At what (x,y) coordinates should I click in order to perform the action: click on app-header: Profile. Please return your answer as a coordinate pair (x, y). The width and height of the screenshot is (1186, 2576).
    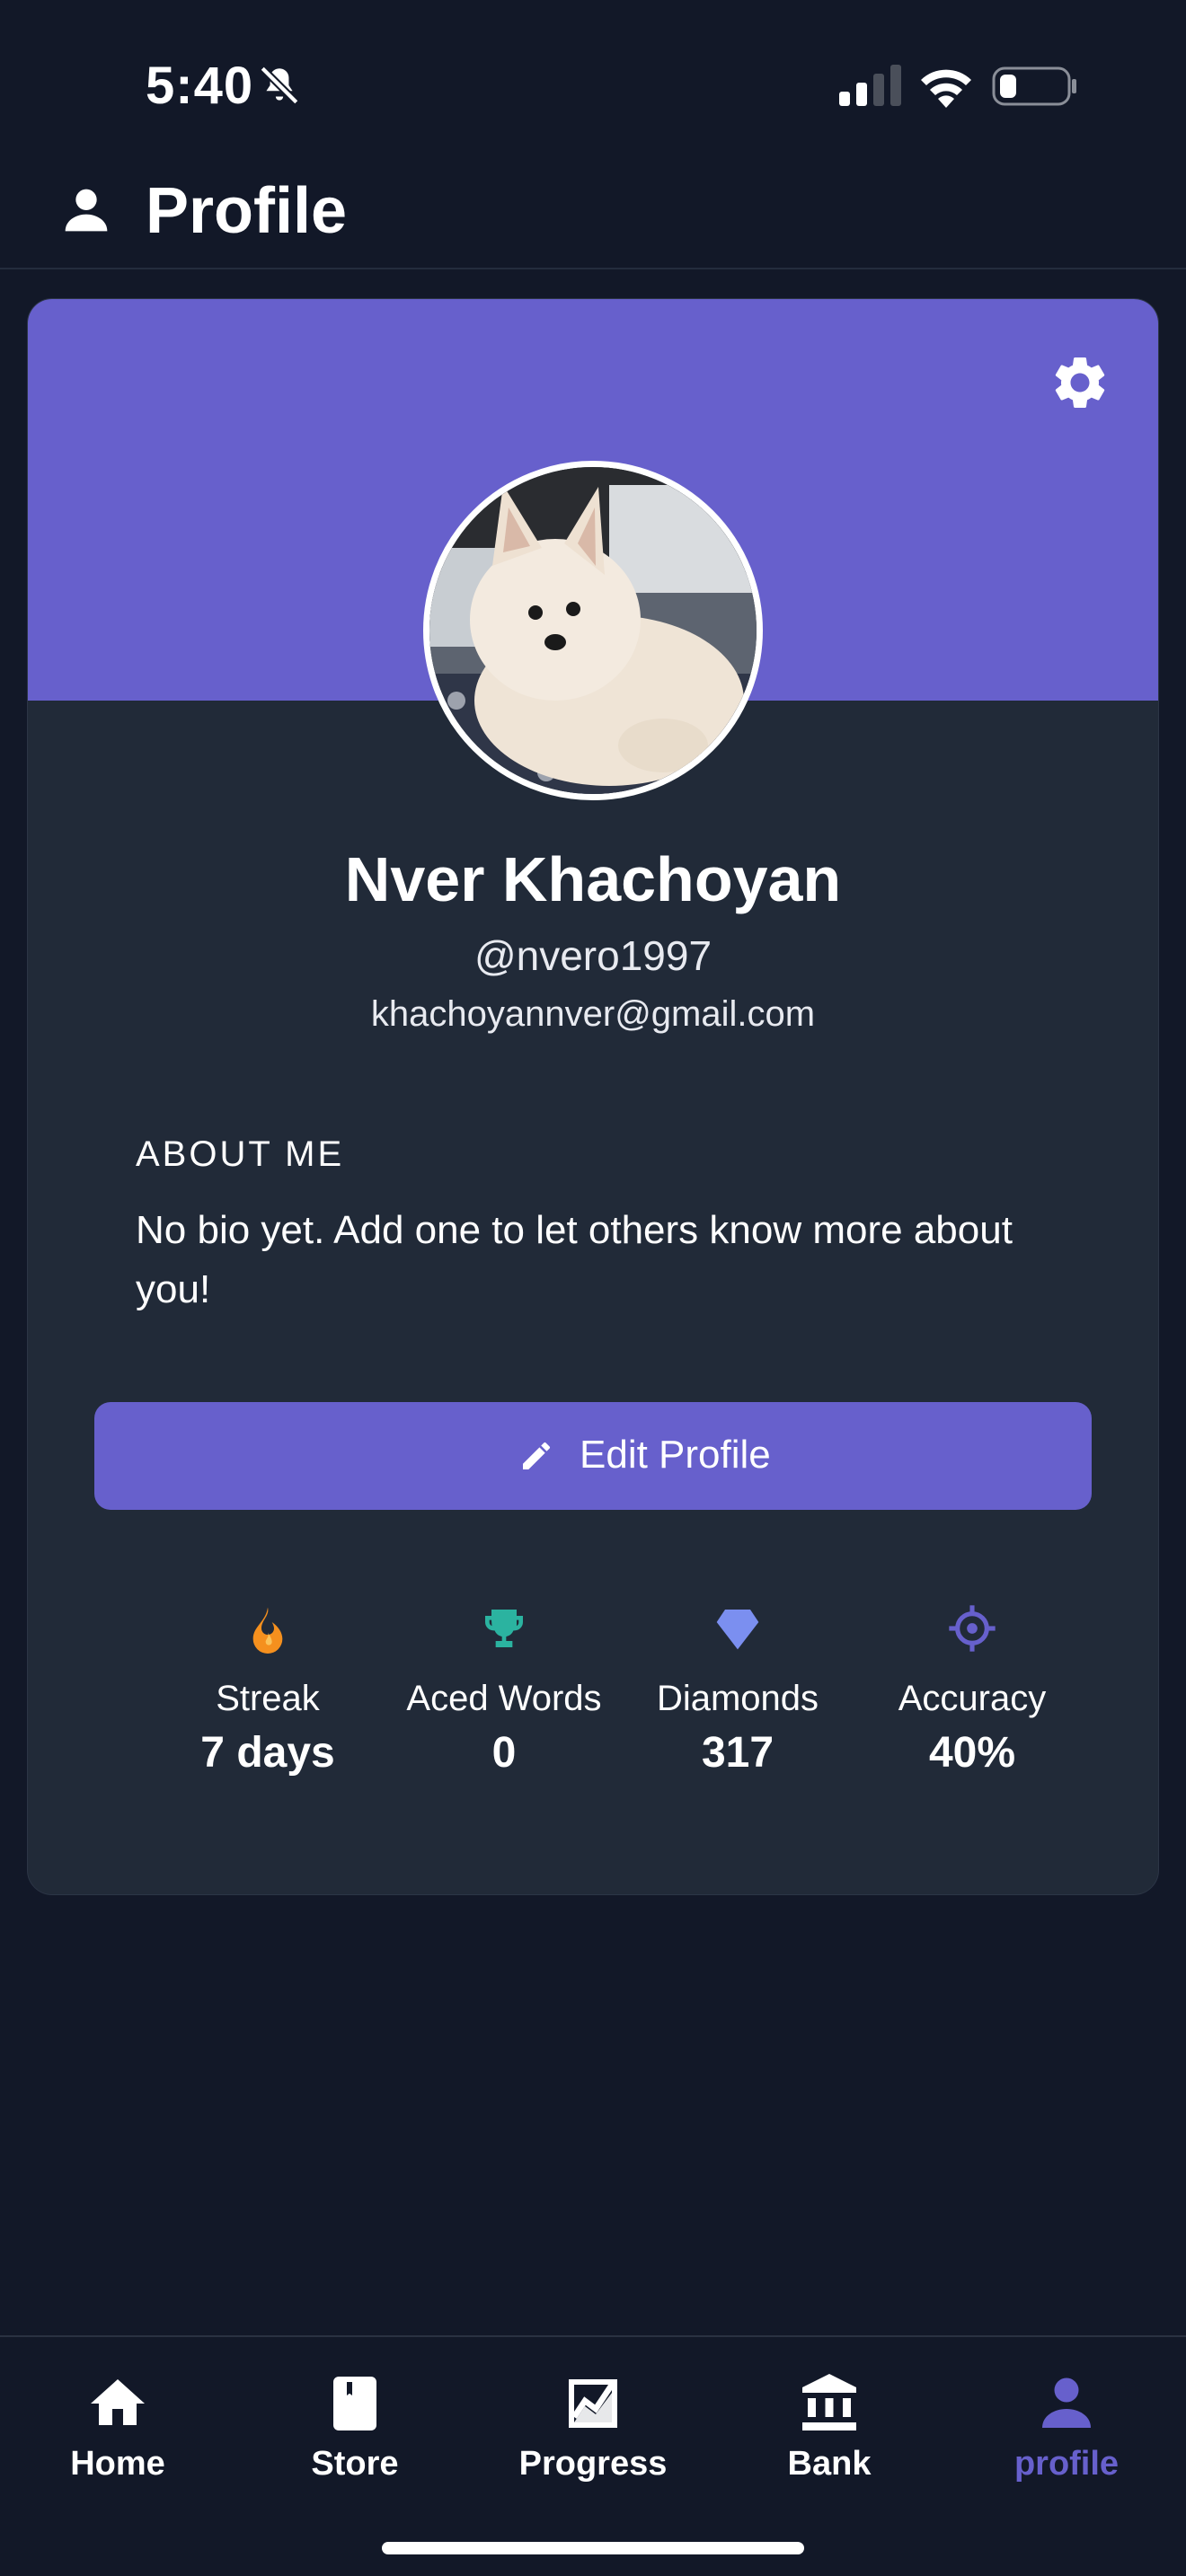
    Looking at the image, I should click on (593, 215).